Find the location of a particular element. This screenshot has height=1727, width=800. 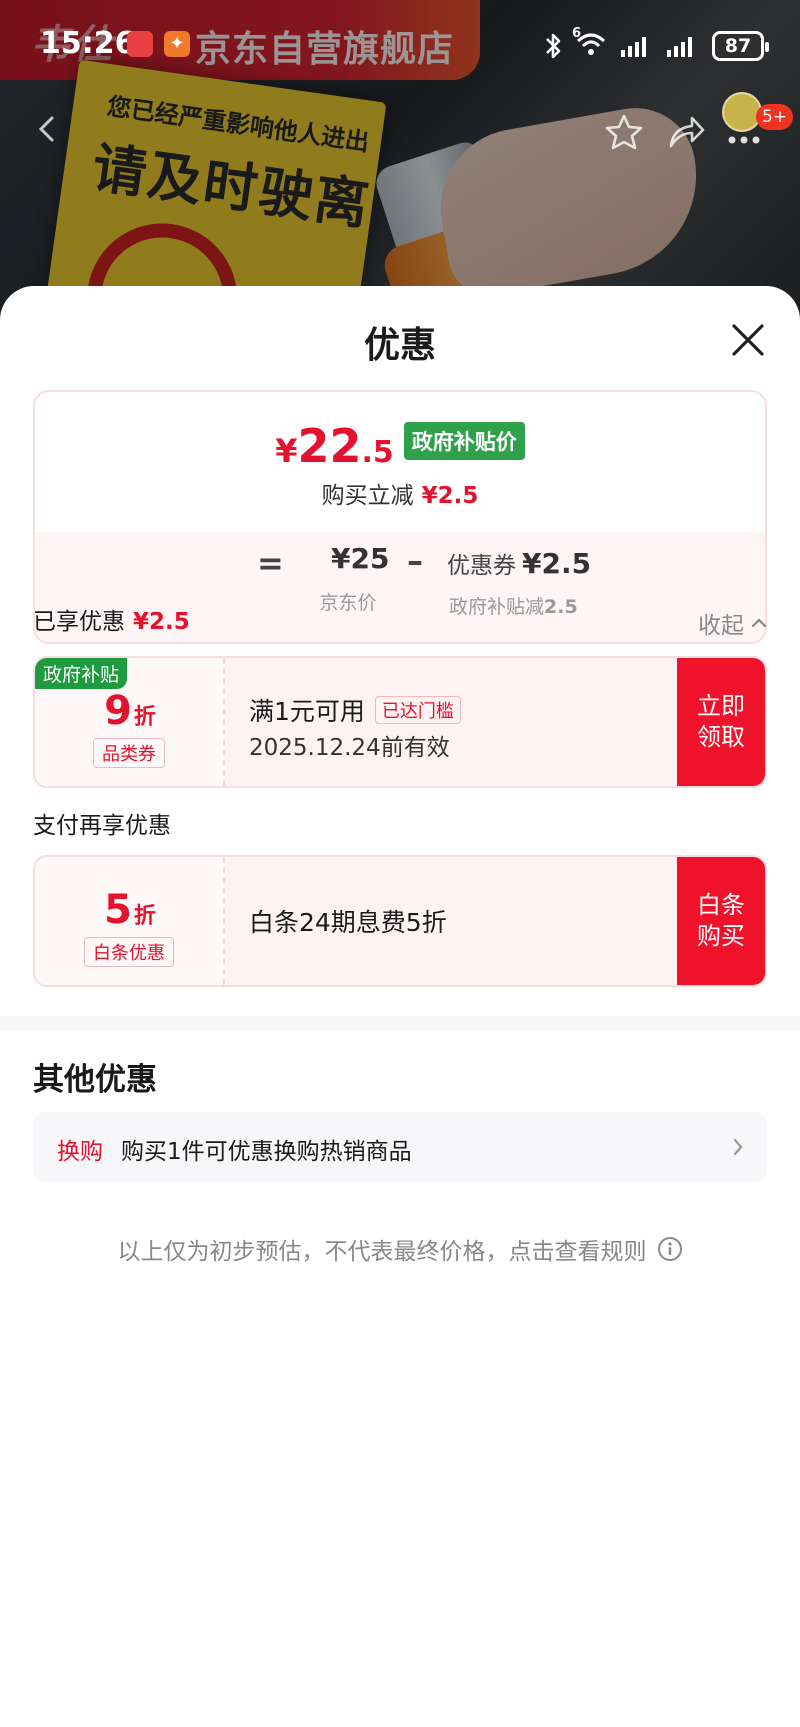

enjoyed-discount: 已享优惠 ¥2.5 is located at coordinates (111, 619).